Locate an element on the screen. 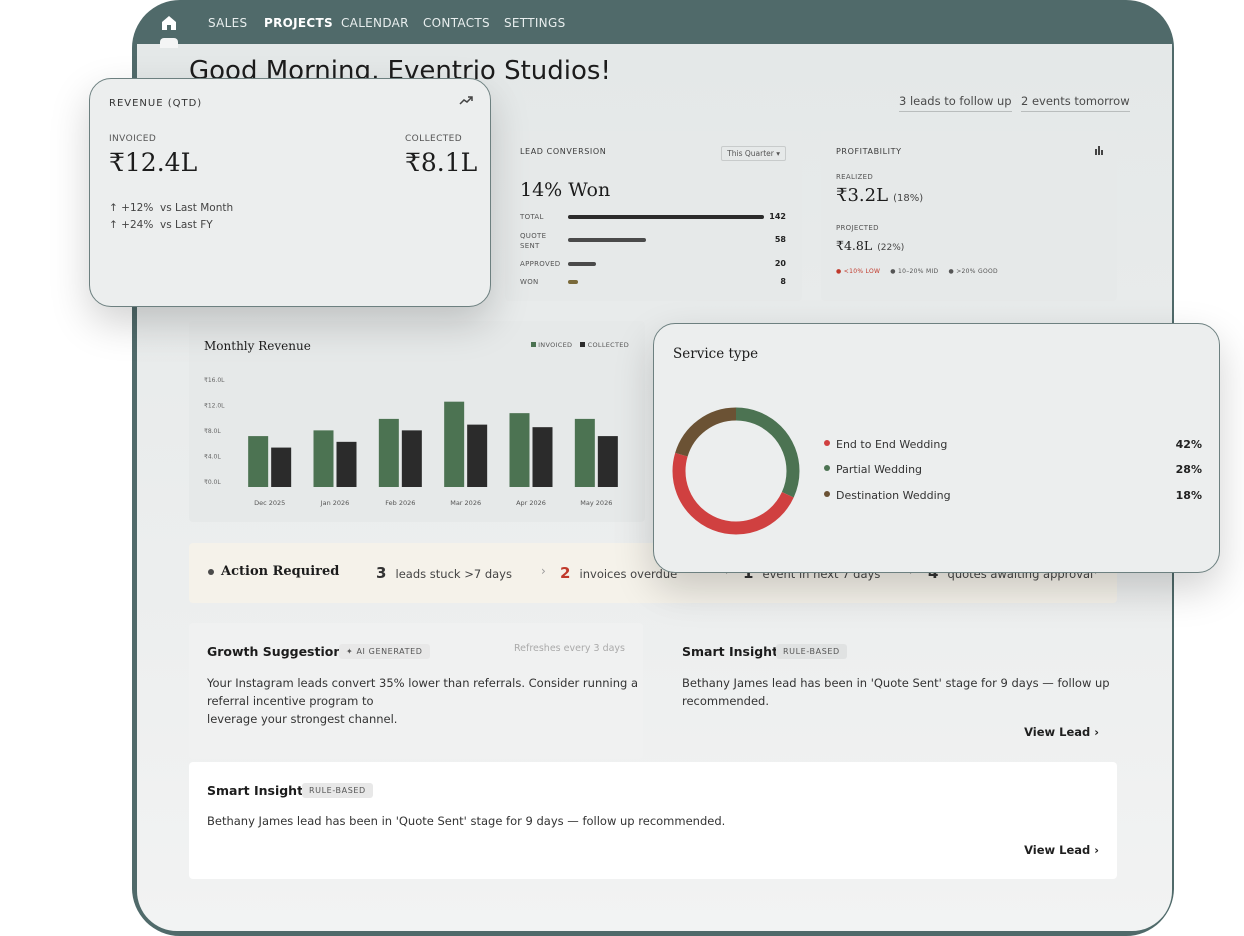 This screenshot has width=1244, height=936. nav-calendar: CALENDAR is located at coordinates (375, 23).